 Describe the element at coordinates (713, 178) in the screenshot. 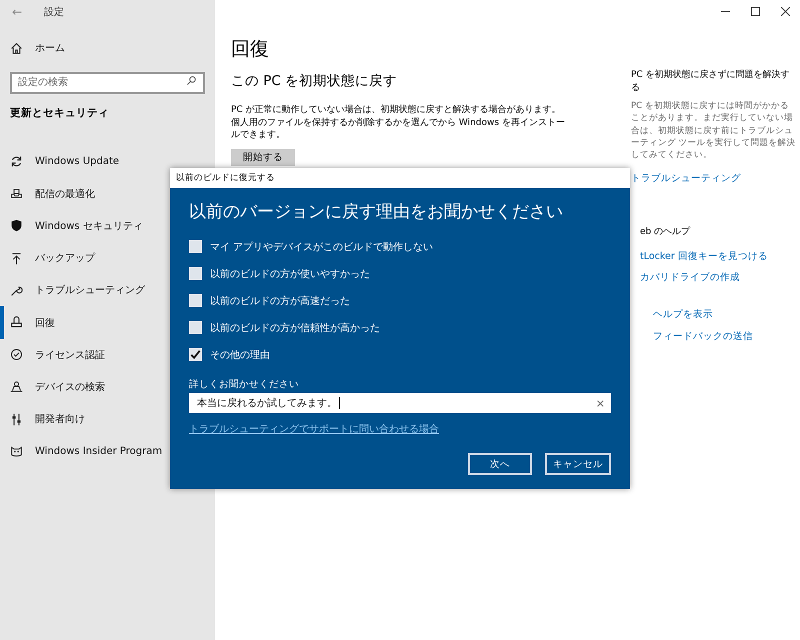

I see `troubleshoot-link: トラブルシューティング` at that location.